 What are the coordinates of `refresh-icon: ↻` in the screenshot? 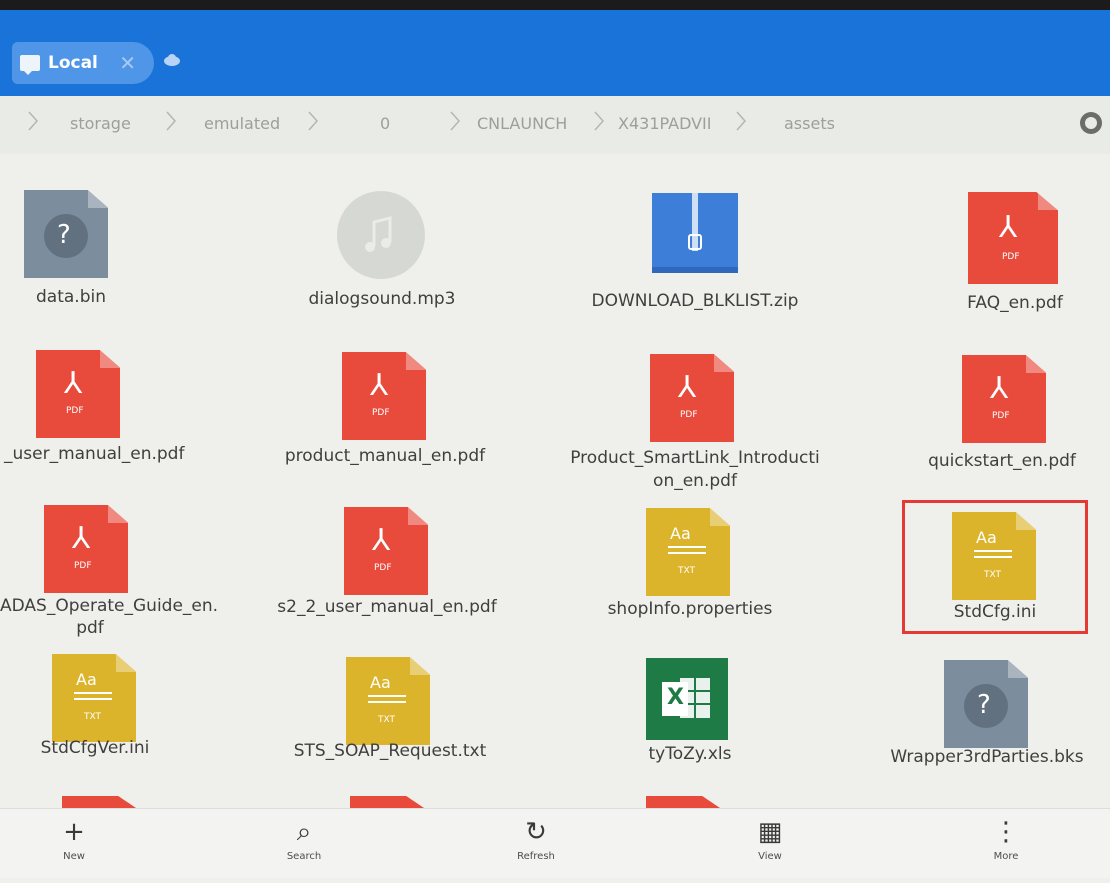 It's located at (536, 832).